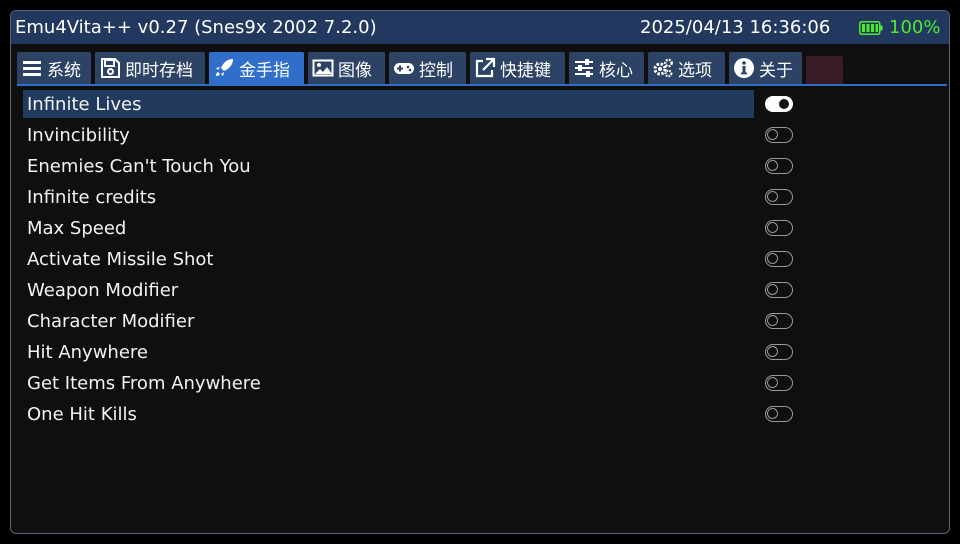  What do you see at coordinates (485, 68) in the screenshot?
I see `external-link-icon` at bounding box center [485, 68].